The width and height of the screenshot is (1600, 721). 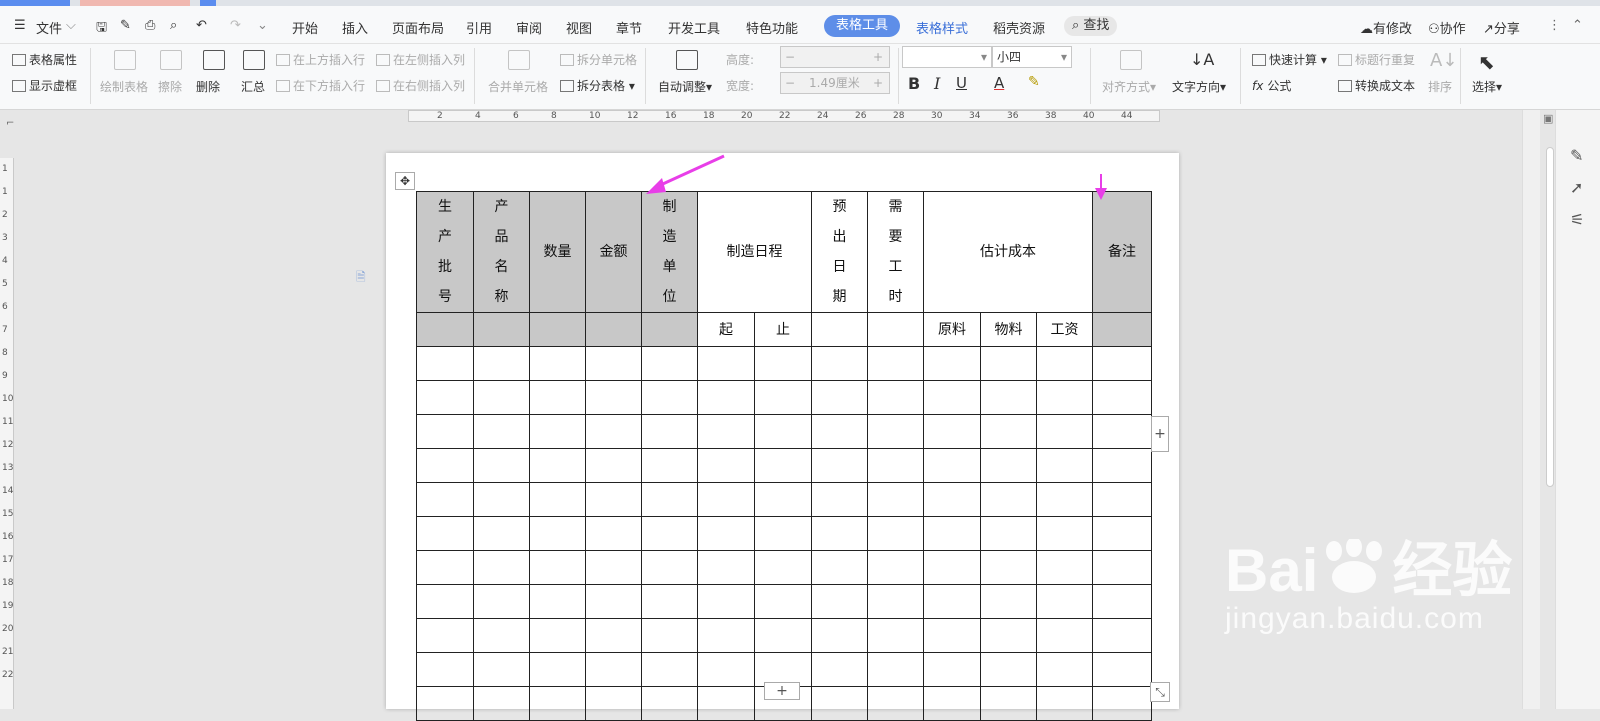 I want to click on formula-button: fx 公式, so click(x=1271, y=85).